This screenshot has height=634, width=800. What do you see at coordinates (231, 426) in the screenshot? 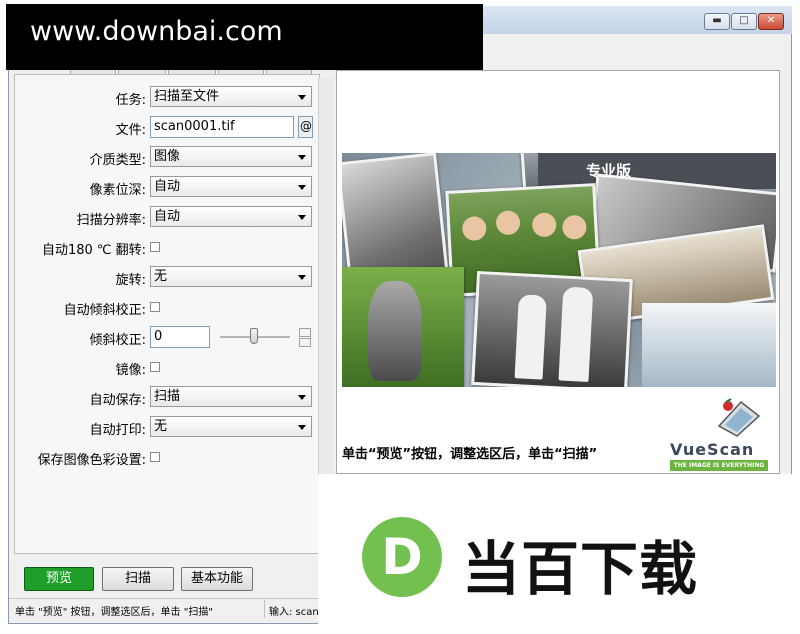
I see `auto-print-select: 无` at bounding box center [231, 426].